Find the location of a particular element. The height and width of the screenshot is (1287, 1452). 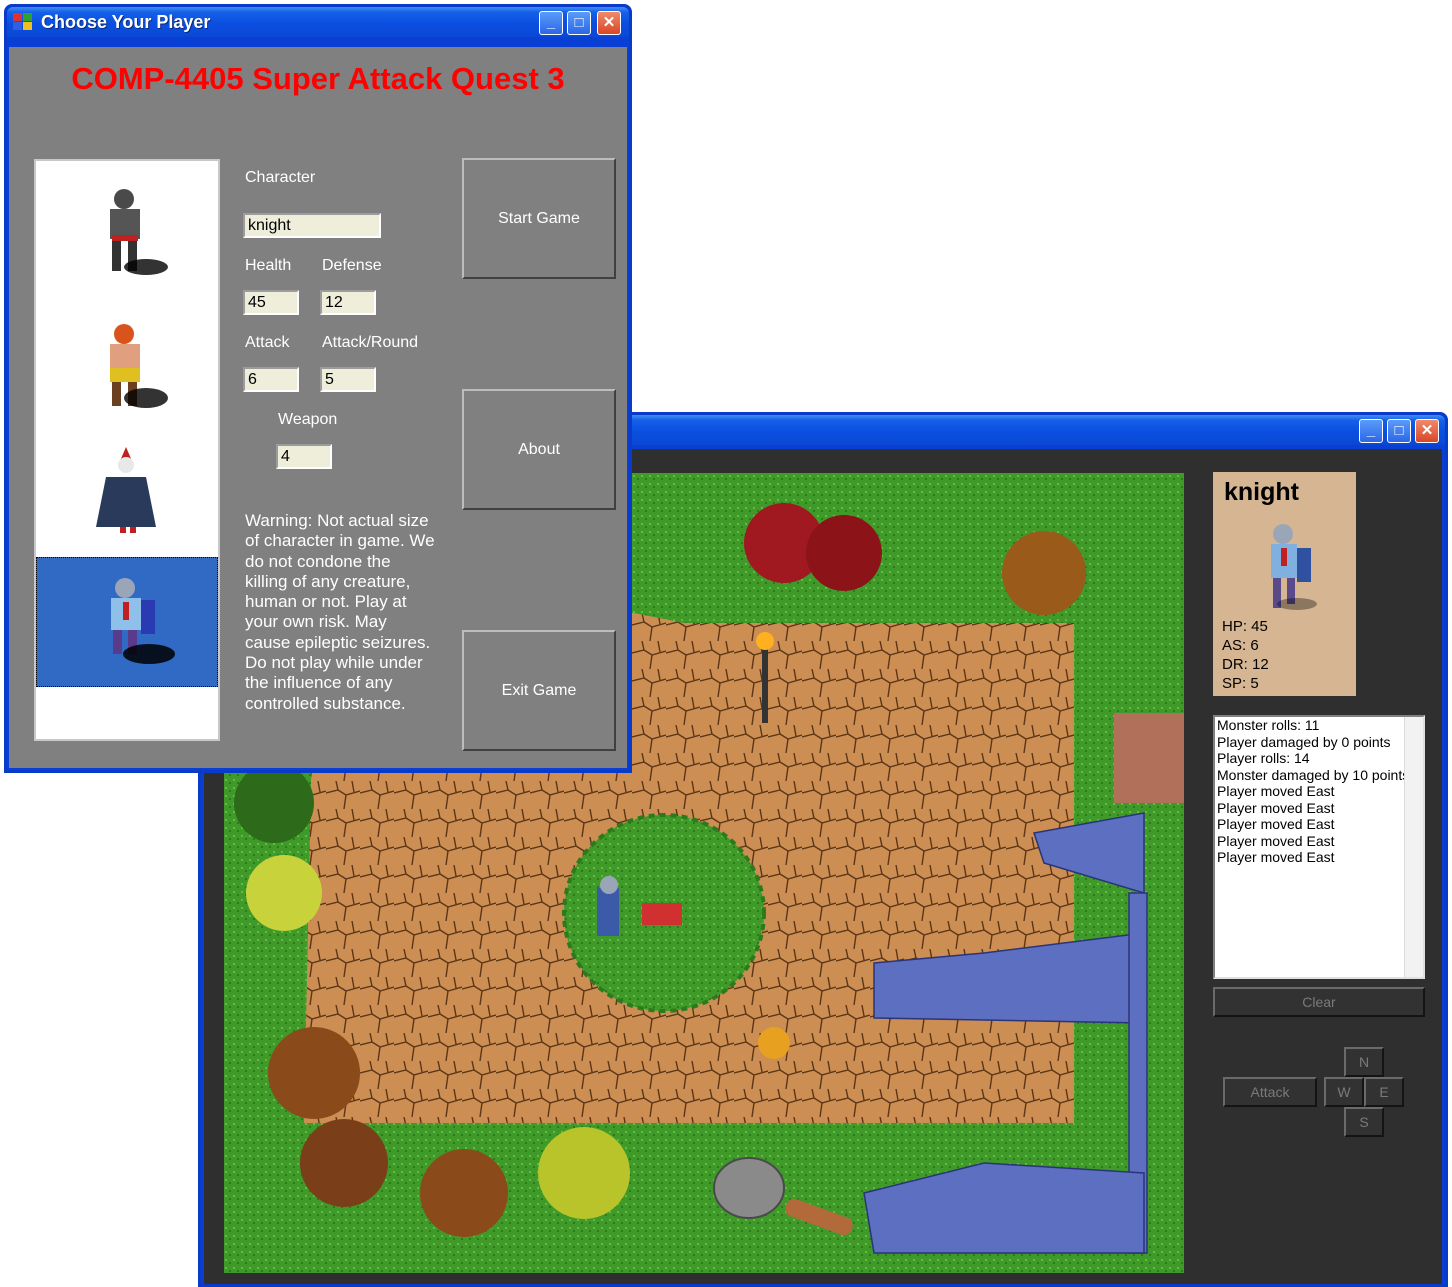

knight-on-map is located at coordinates (608, 906).